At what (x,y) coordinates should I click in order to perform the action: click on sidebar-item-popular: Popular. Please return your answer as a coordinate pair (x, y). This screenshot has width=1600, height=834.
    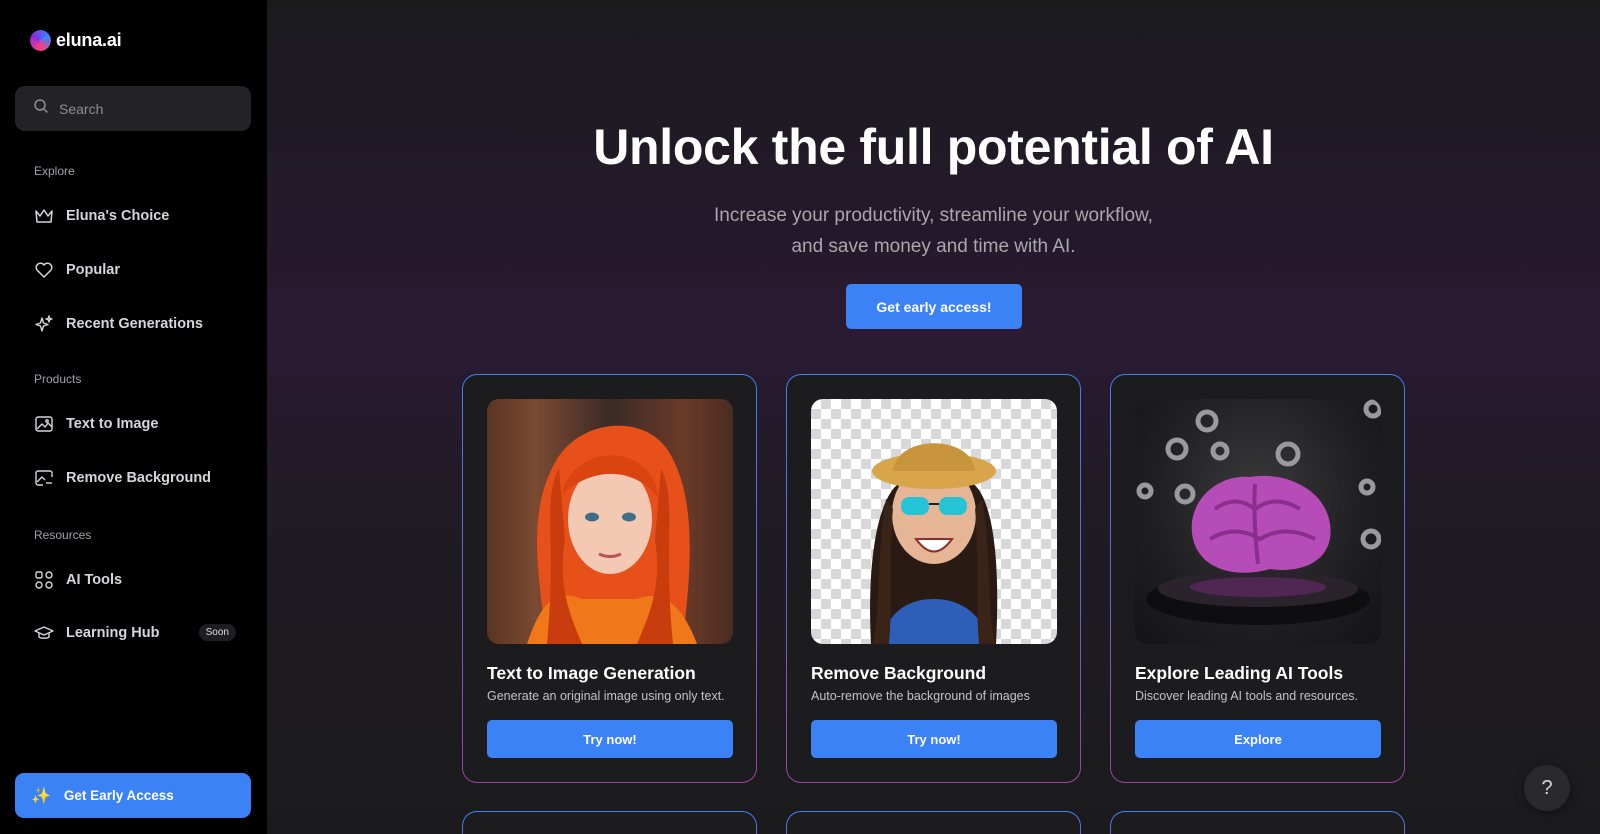
    Looking at the image, I should click on (137, 270).